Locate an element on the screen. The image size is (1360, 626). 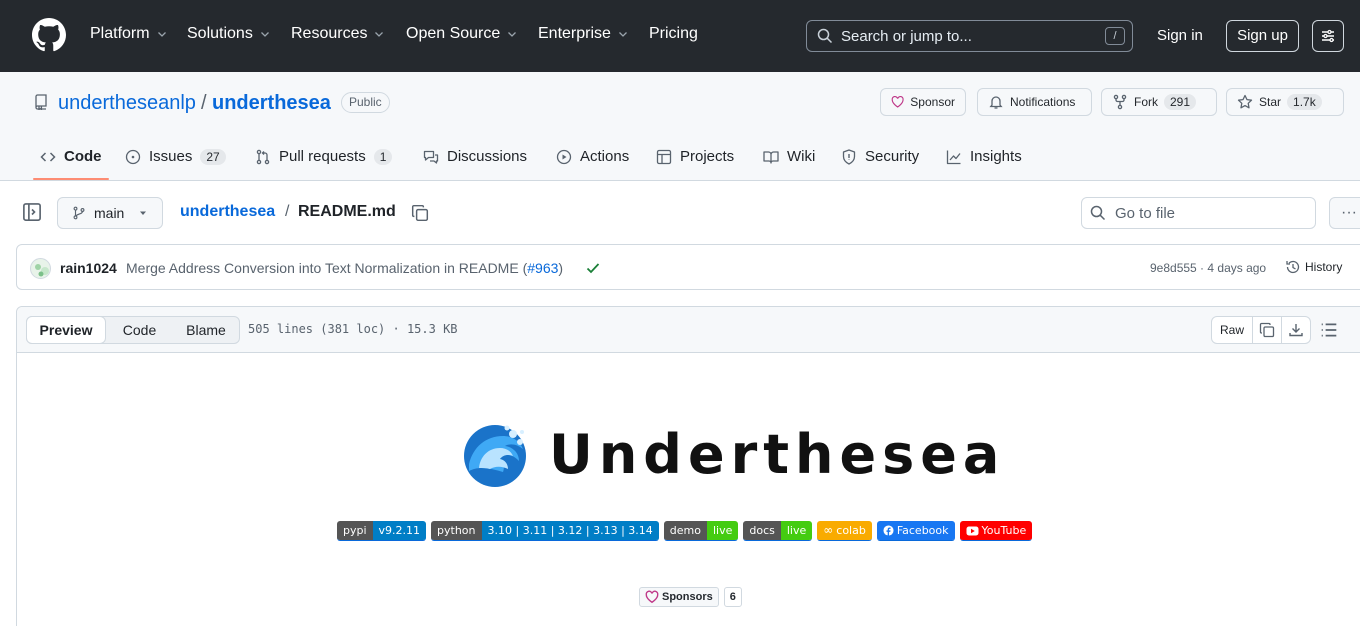
heart-icon is located at coordinates (652, 597).